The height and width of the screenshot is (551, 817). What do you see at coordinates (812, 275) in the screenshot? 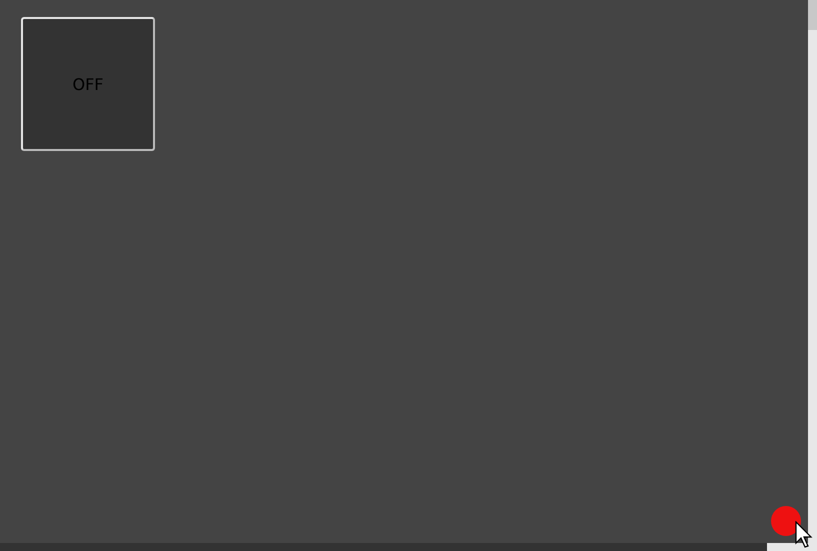
I see `vertical-scrollbar` at bounding box center [812, 275].